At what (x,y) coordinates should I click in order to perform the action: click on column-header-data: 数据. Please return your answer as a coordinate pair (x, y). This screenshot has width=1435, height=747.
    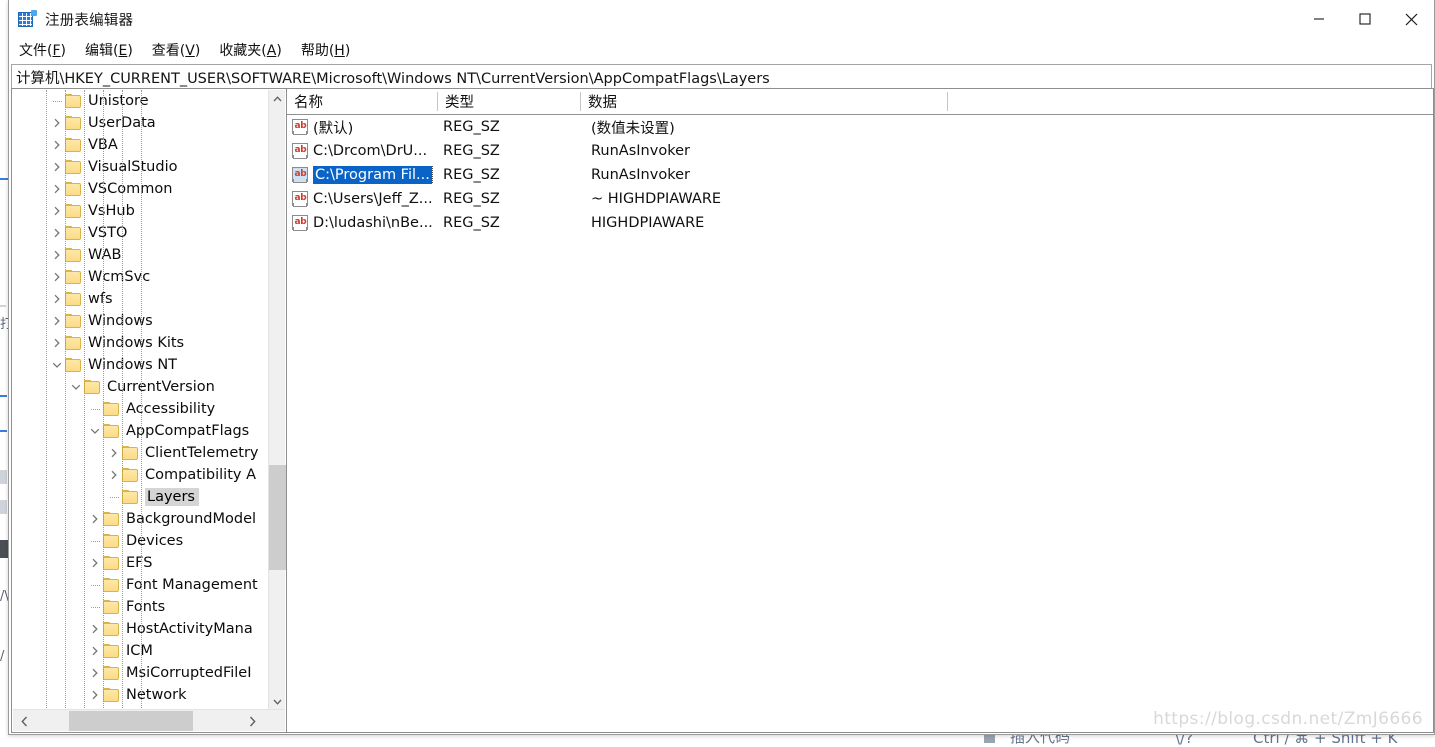
    Looking at the image, I should click on (599, 101).